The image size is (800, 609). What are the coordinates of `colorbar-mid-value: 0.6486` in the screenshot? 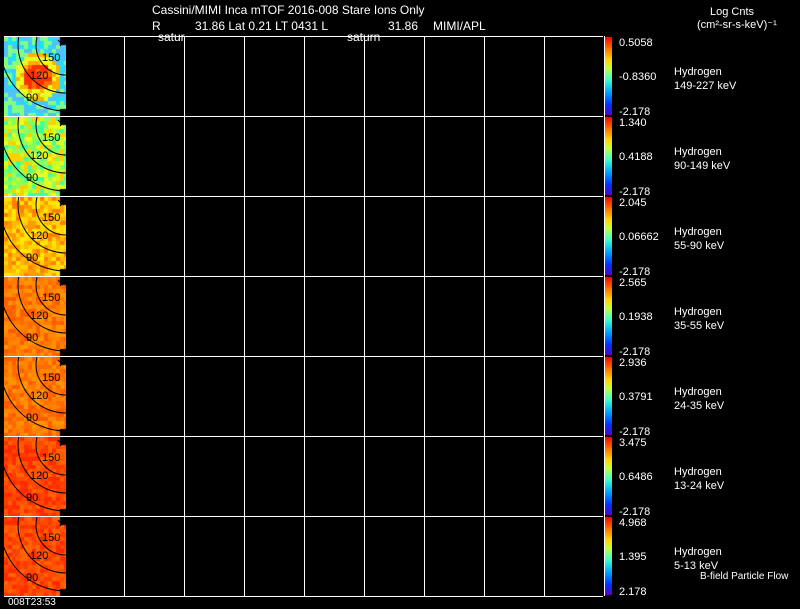 It's located at (636, 477).